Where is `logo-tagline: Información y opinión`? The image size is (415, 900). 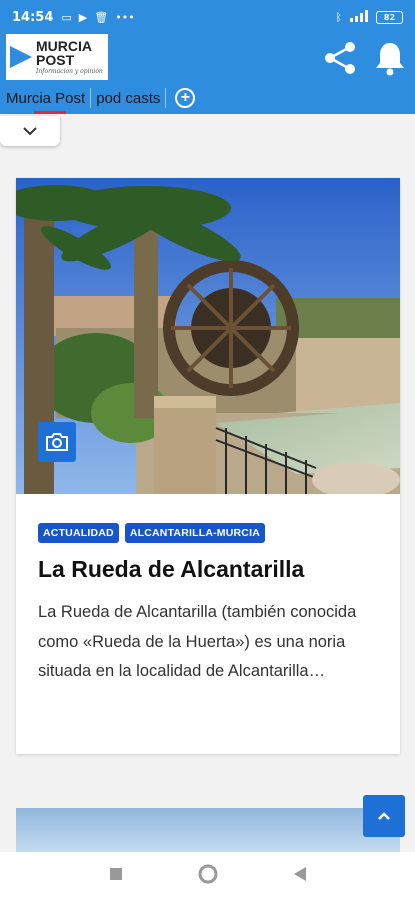
logo-tagline: Información y opinión is located at coordinates (69, 71).